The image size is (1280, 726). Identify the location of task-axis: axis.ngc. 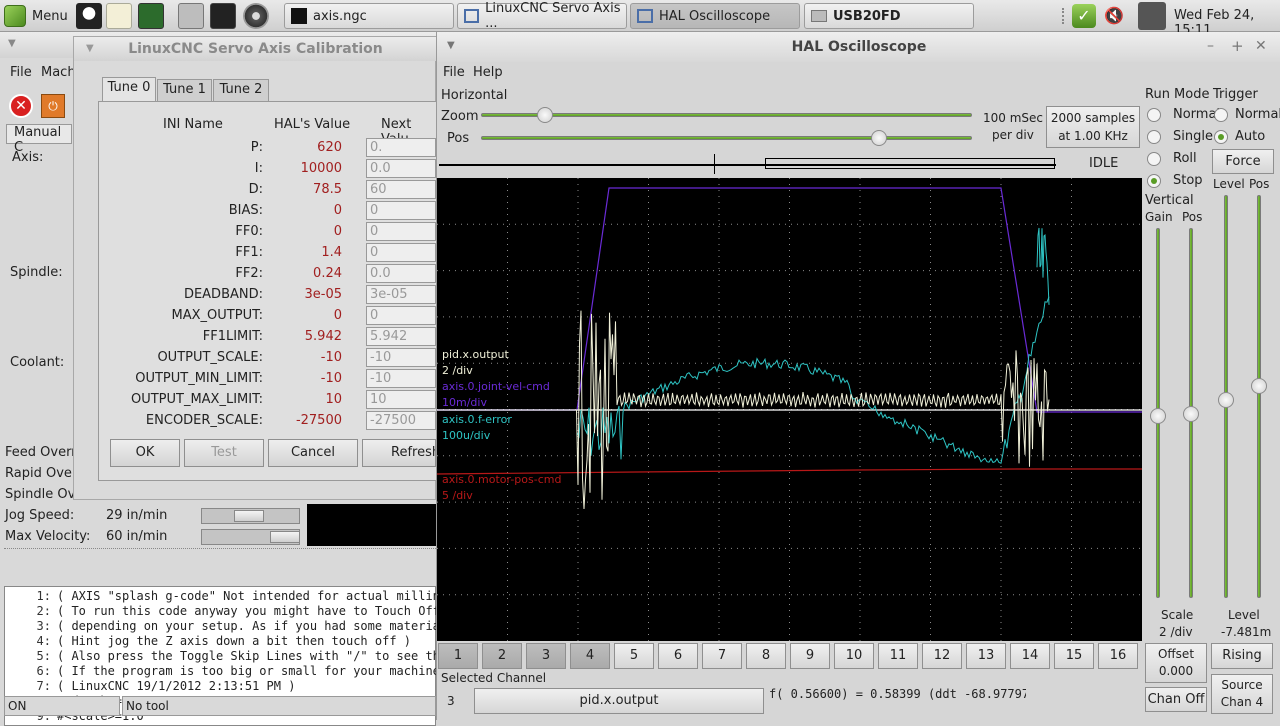
(369, 16).